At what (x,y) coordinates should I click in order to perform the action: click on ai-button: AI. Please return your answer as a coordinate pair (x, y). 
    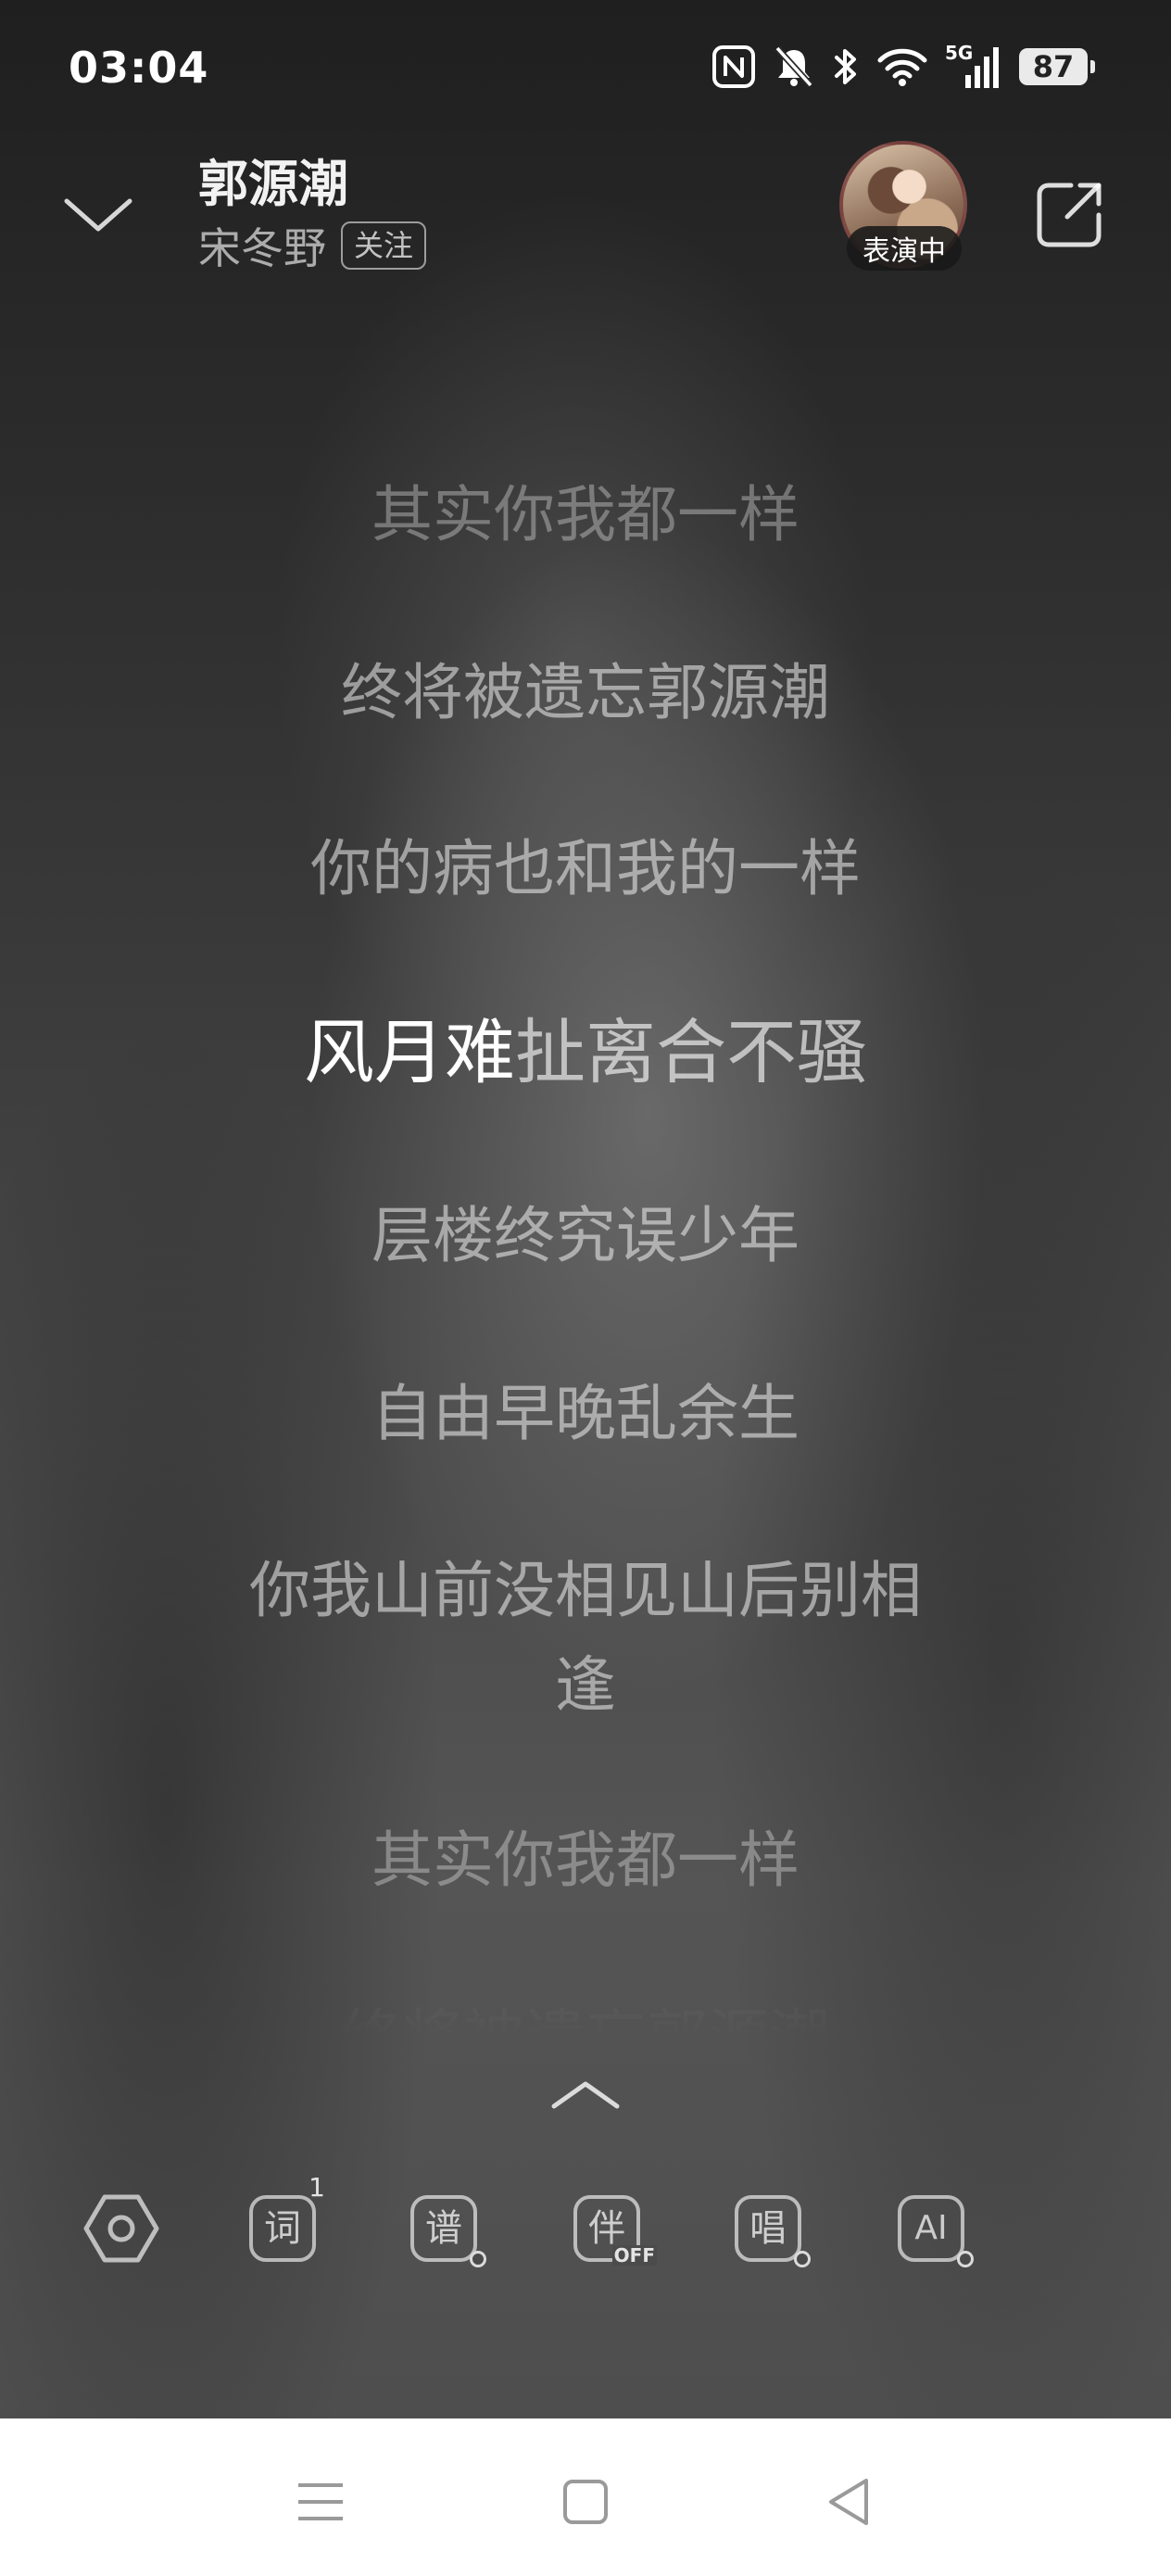
    Looking at the image, I should click on (931, 2228).